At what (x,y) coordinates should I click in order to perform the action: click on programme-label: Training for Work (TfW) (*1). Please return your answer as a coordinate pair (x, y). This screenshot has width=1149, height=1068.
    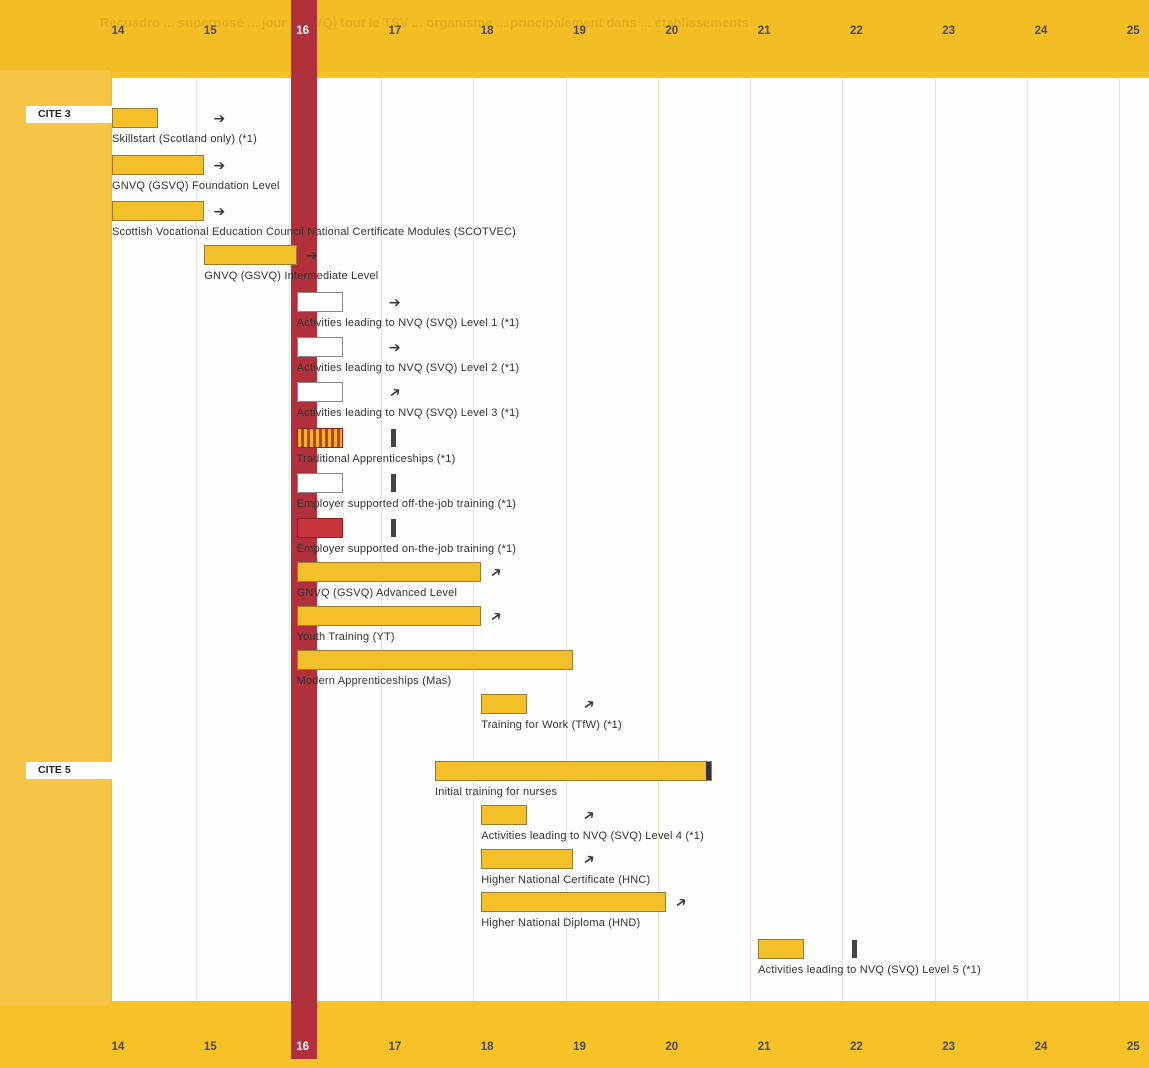
    Looking at the image, I should click on (551, 725).